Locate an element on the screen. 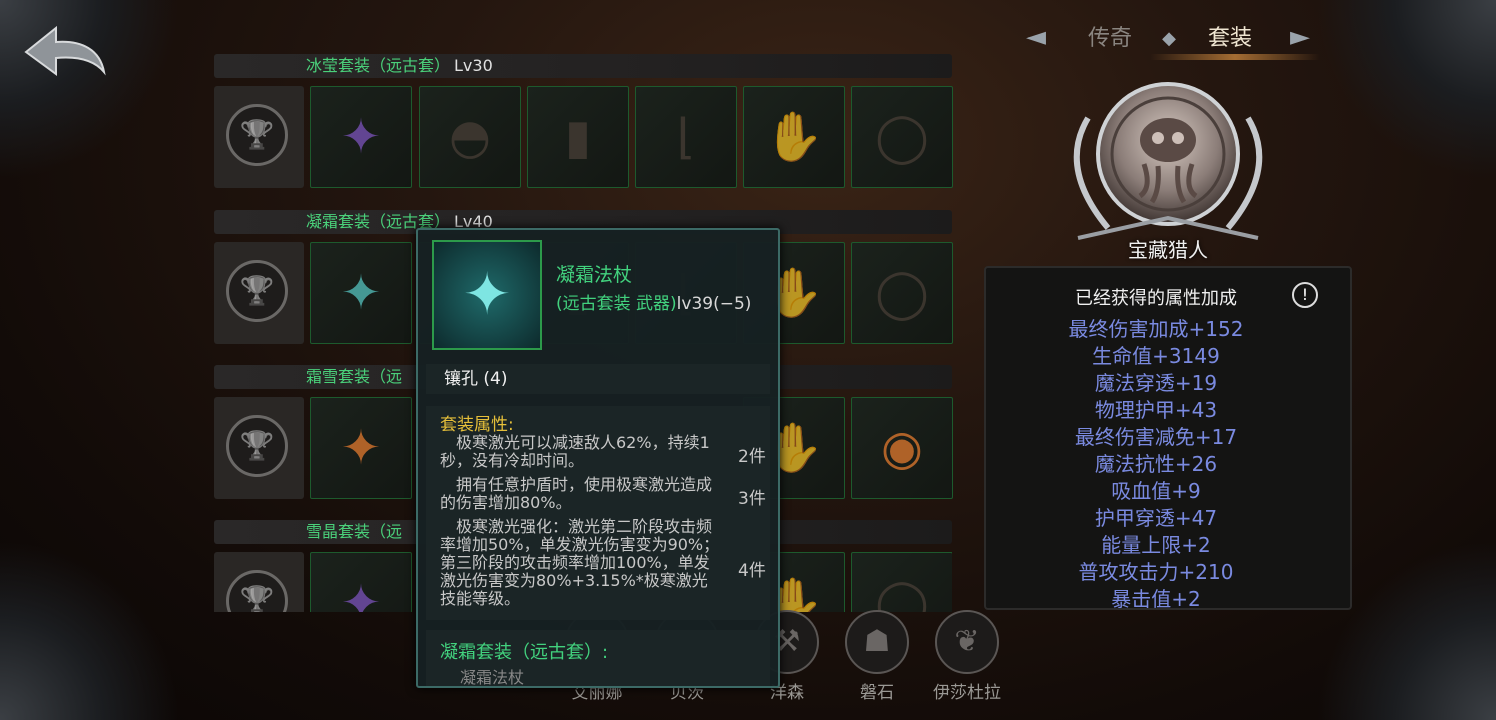  stat-value: +19 is located at coordinates (1196, 383).